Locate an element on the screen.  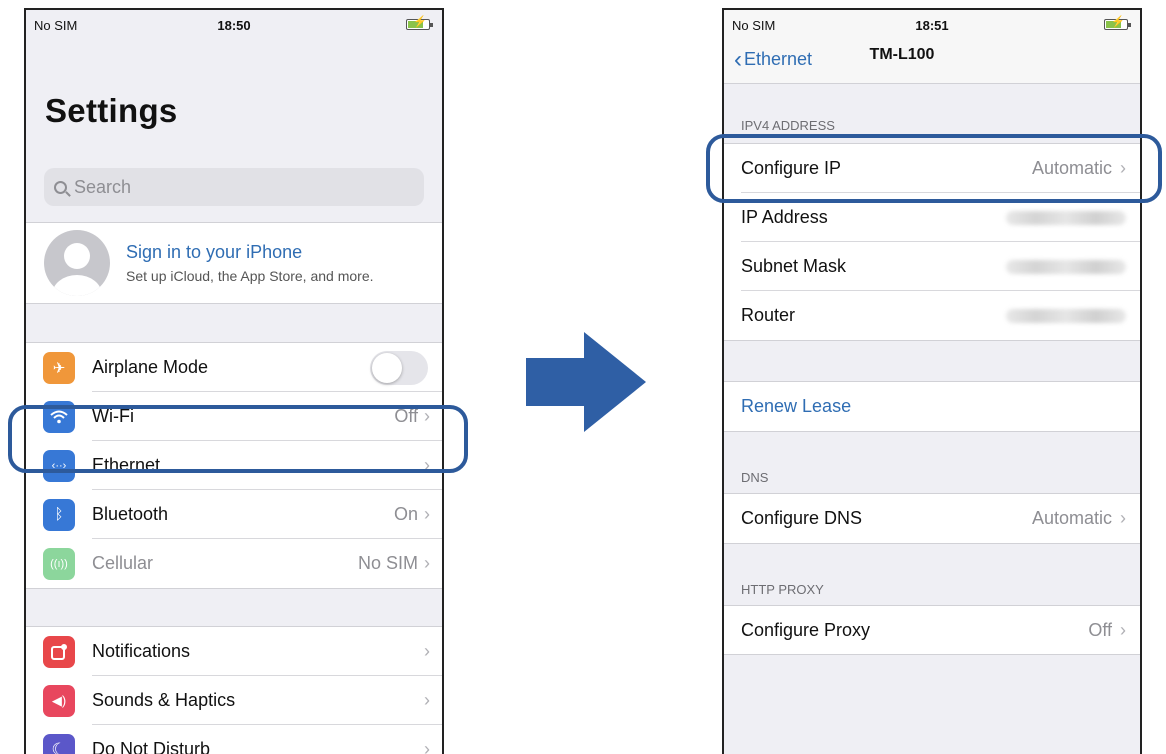
dns-group: Configure DNS Automatic › is located at coordinates (932, 518).